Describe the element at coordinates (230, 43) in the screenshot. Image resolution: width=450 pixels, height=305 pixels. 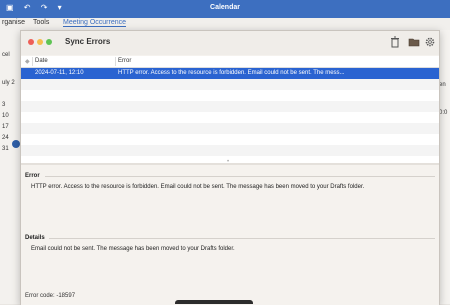
I see `window-titlebar: Sync Errors` at that location.